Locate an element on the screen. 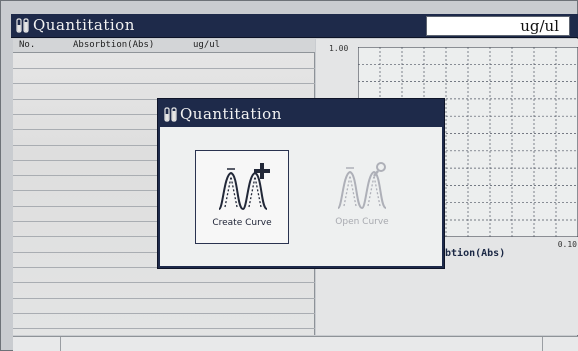  status-bar is located at coordinates (295, 343).